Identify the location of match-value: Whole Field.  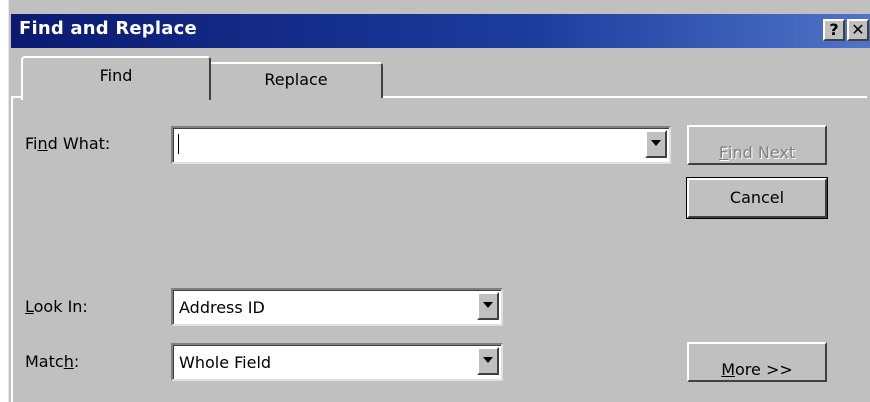
(225, 362).